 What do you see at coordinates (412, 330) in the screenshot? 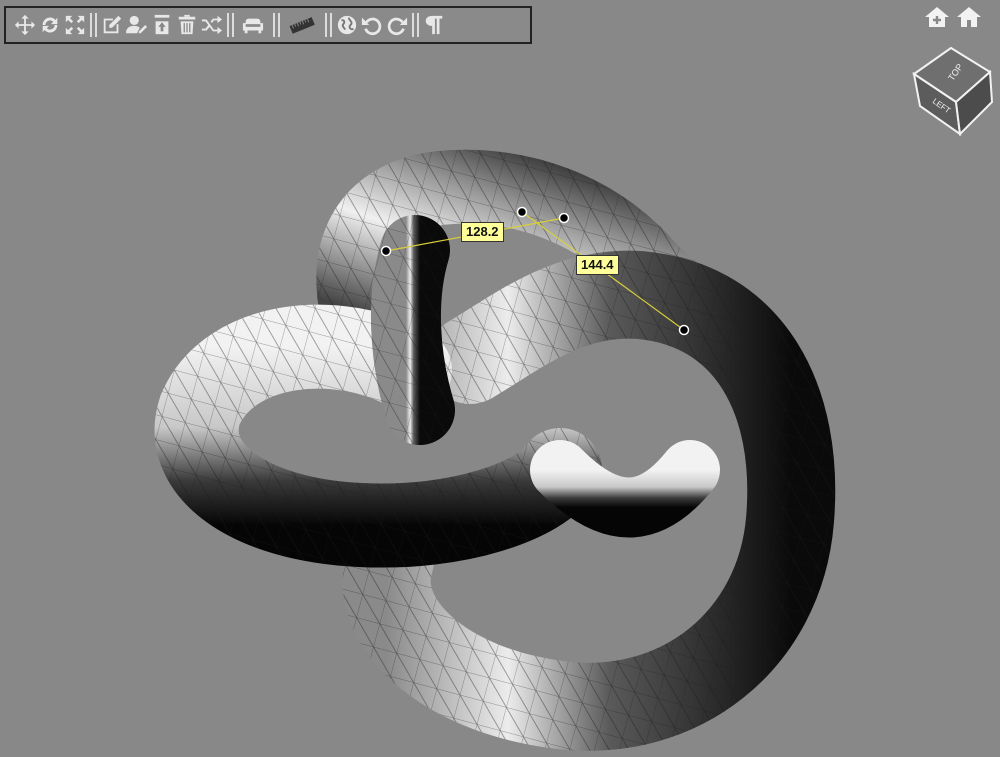
I see `knot-front-strand-mesh` at bounding box center [412, 330].